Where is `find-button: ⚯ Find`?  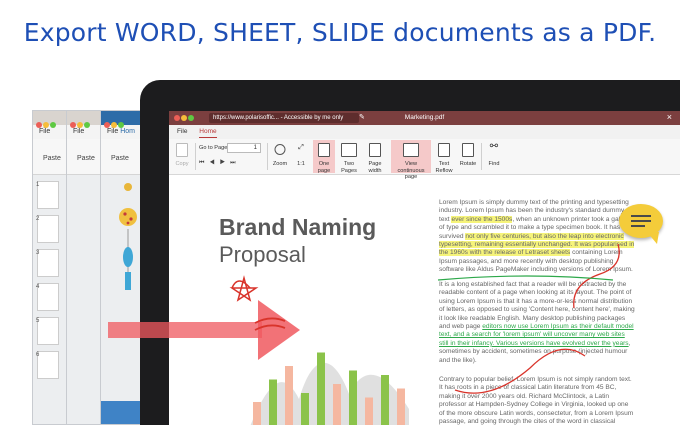
find-button: ⚯ Find is located at coordinates (494, 156).